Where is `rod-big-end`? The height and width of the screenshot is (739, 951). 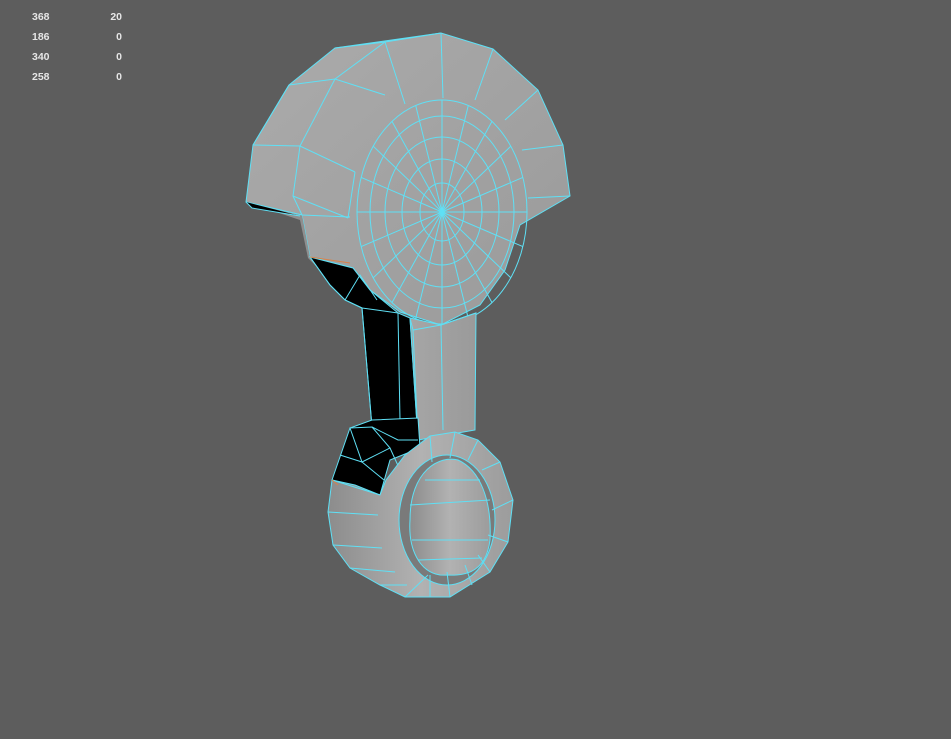 rod-big-end is located at coordinates (420, 507).